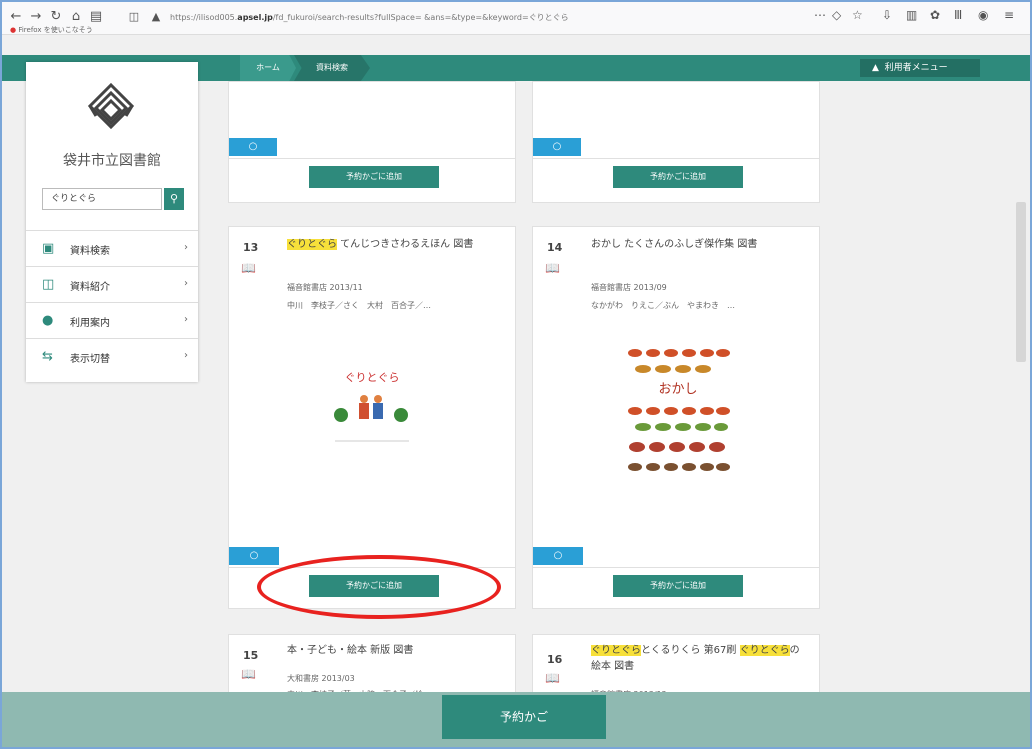  I want to click on scrollbar-thumb, so click(1021, 282).